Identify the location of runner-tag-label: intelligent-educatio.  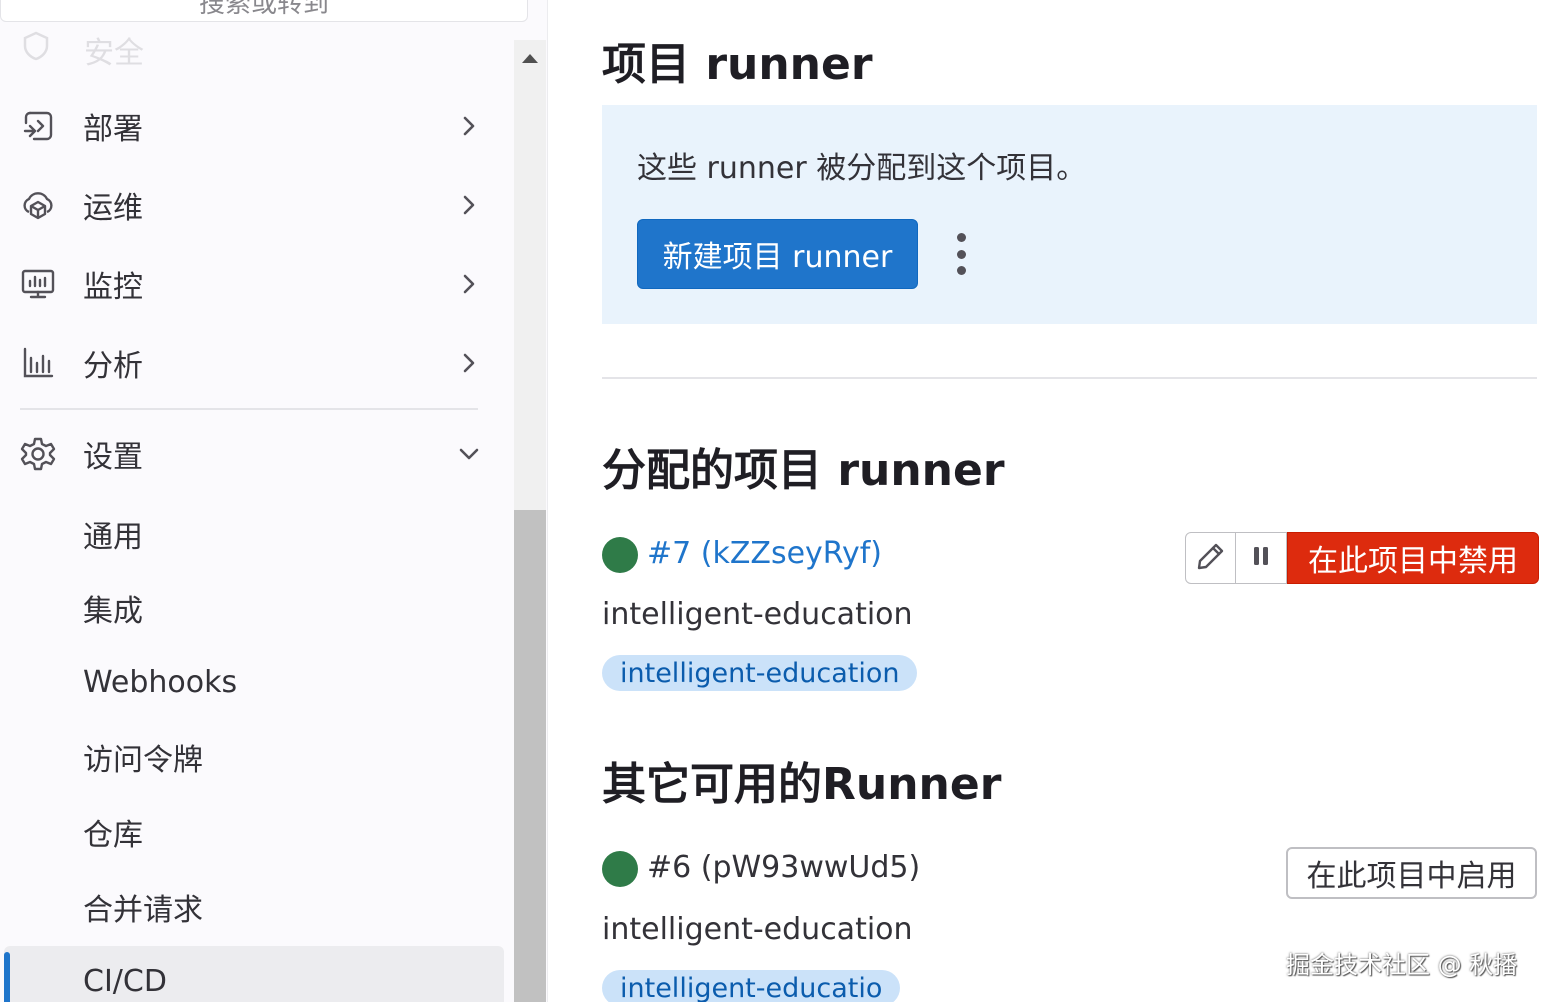
(751, 987).